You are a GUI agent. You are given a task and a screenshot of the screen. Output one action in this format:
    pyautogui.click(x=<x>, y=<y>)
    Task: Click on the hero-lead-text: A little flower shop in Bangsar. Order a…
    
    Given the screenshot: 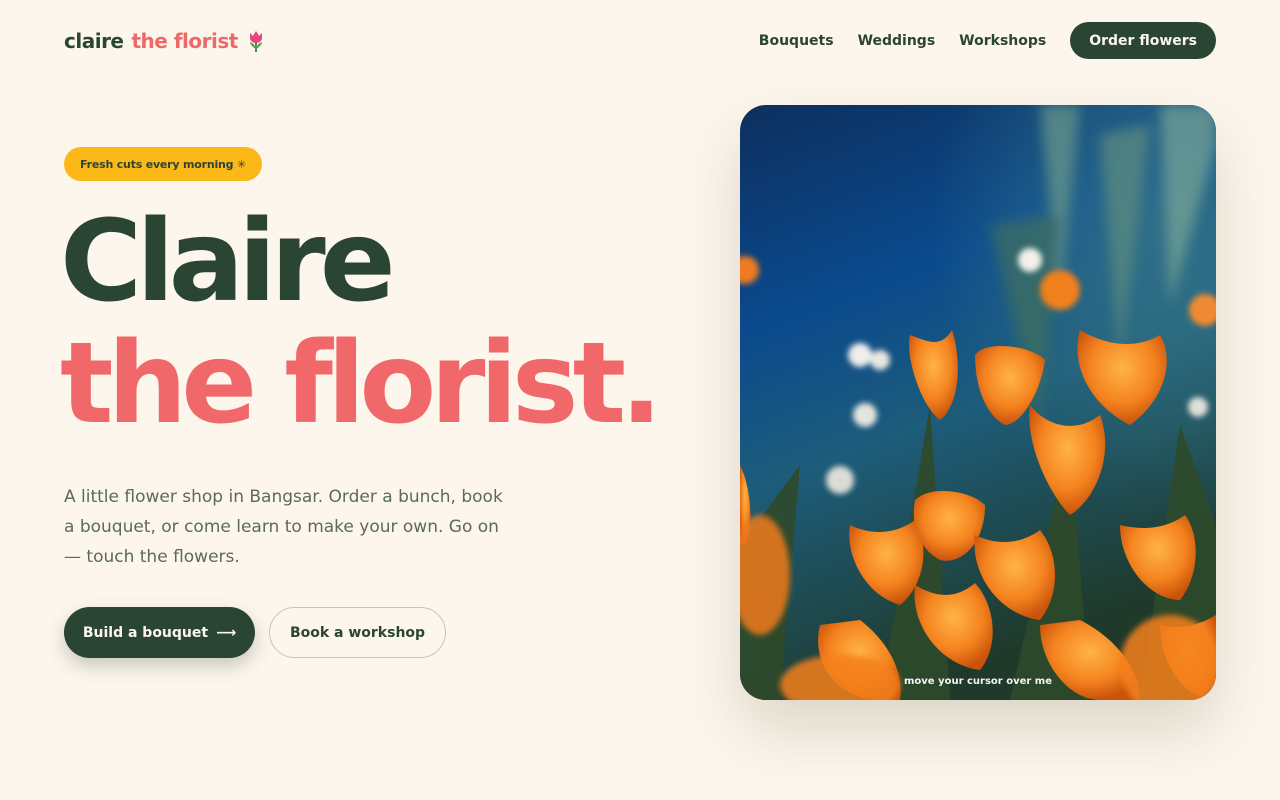 What is the action you would take?
    pyautogui.click(x=283, y=527)
    